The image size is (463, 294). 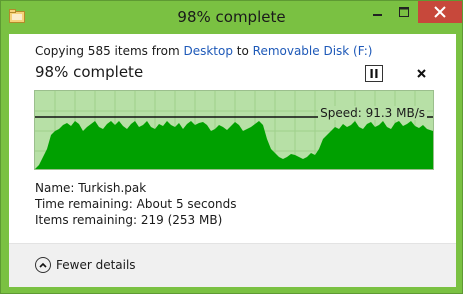 I want to click on copy-prefix: Copying 585 items from, so click(x=109, y=51).